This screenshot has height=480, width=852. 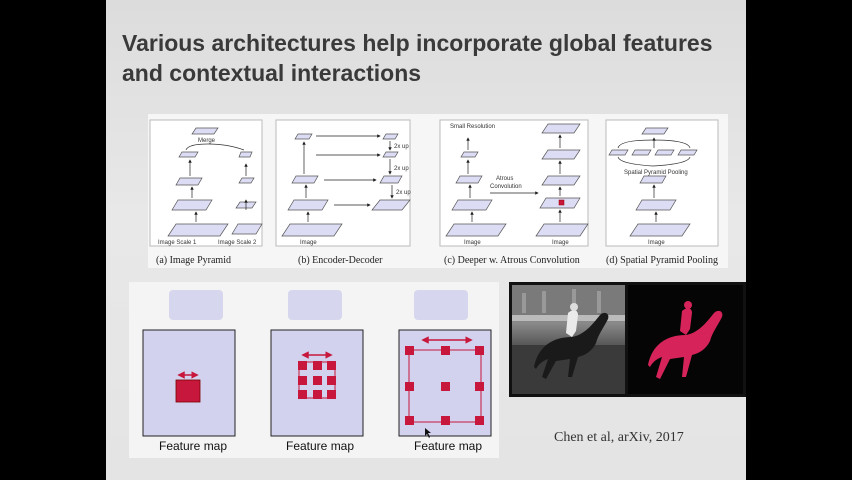 What do you see at coordinates (401, 169) in the screenshot?
I see `panel-b-up2: 2x up` at bounding box center [401, 169].